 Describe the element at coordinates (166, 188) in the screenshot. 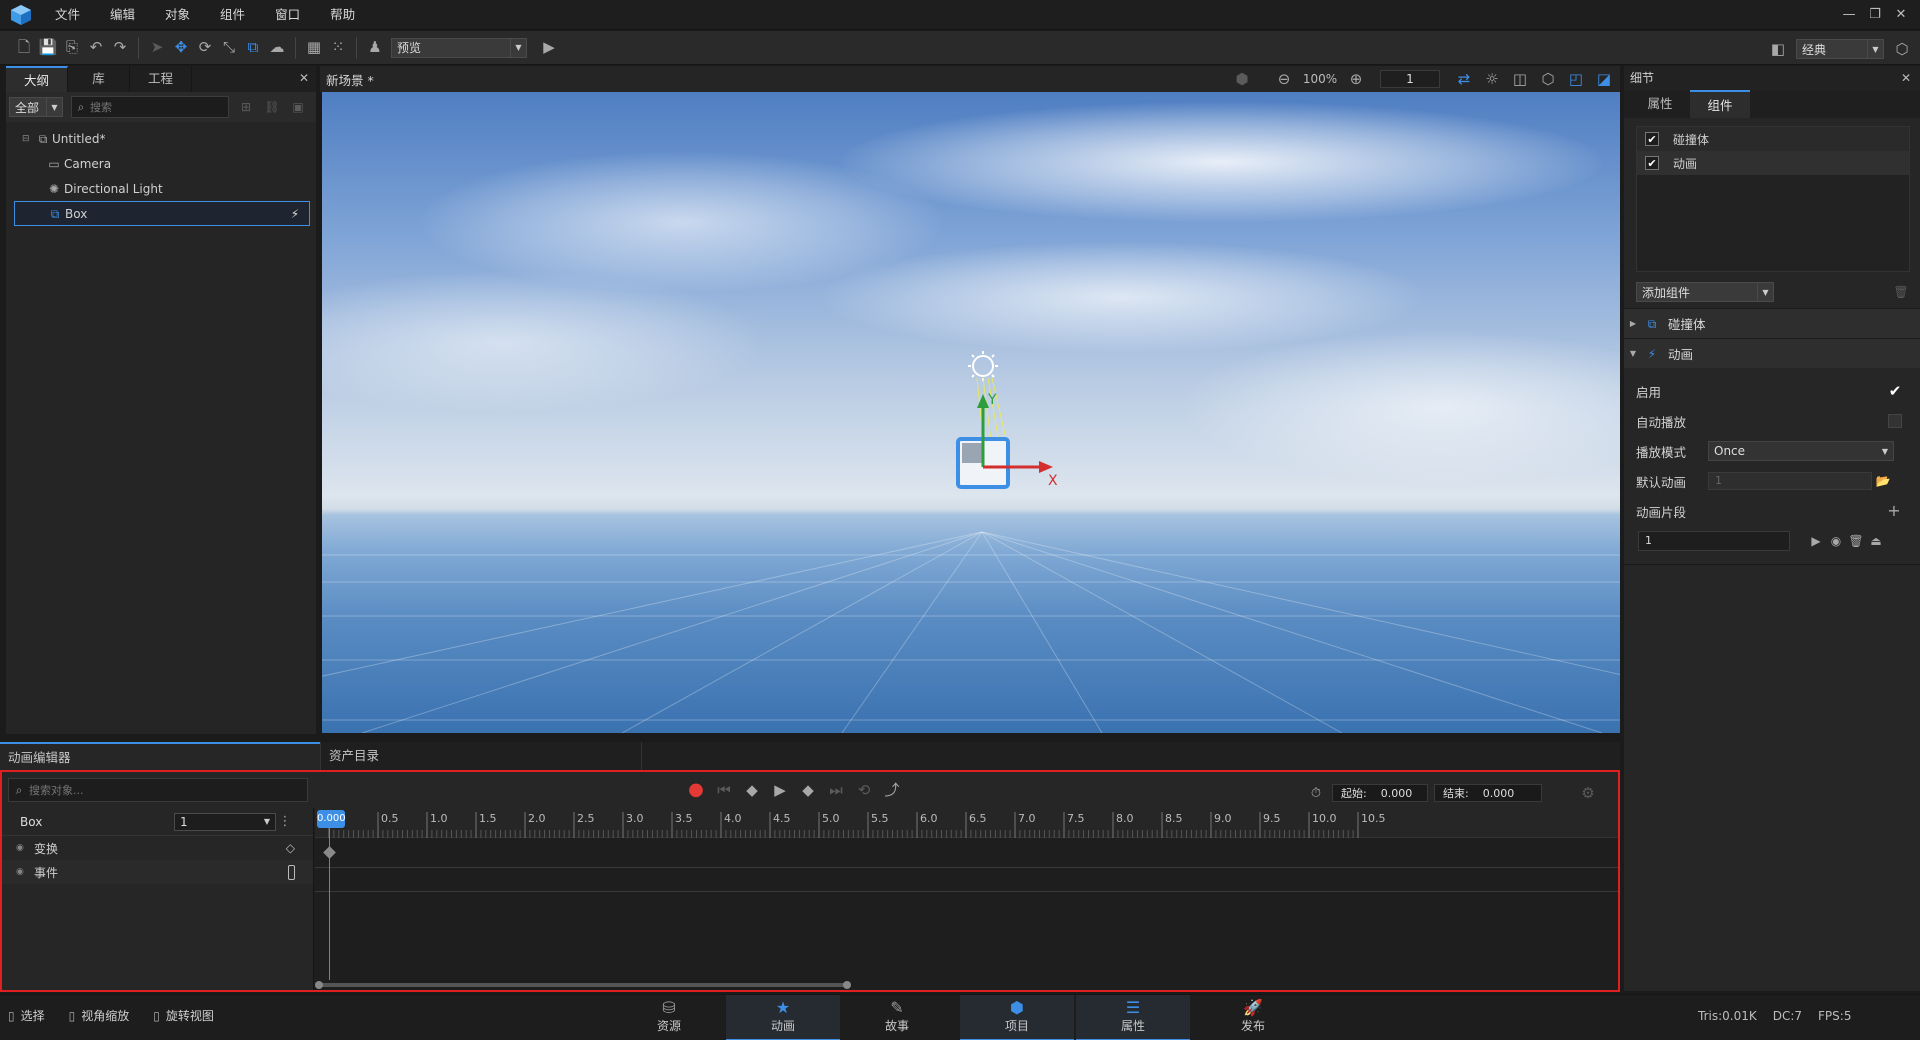

I see `tree-item-light: ✺ Directional Light` at that location.